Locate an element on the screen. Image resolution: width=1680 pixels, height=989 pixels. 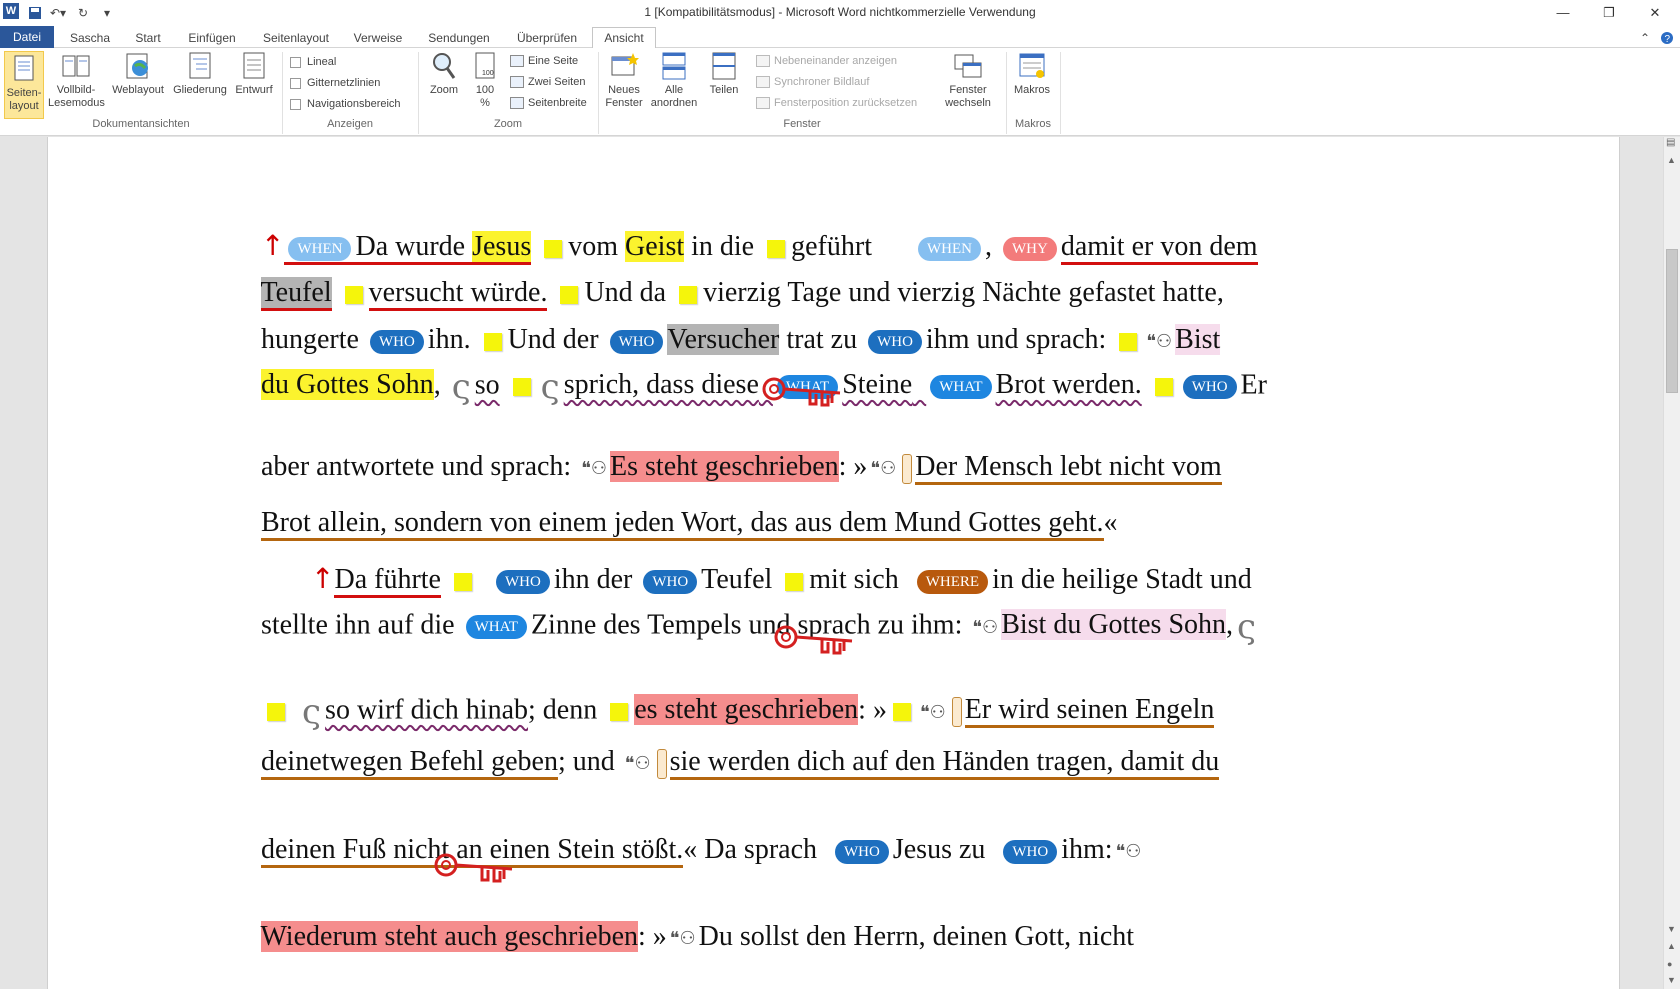
magnifier-icon is located at coordinates (444, 66).